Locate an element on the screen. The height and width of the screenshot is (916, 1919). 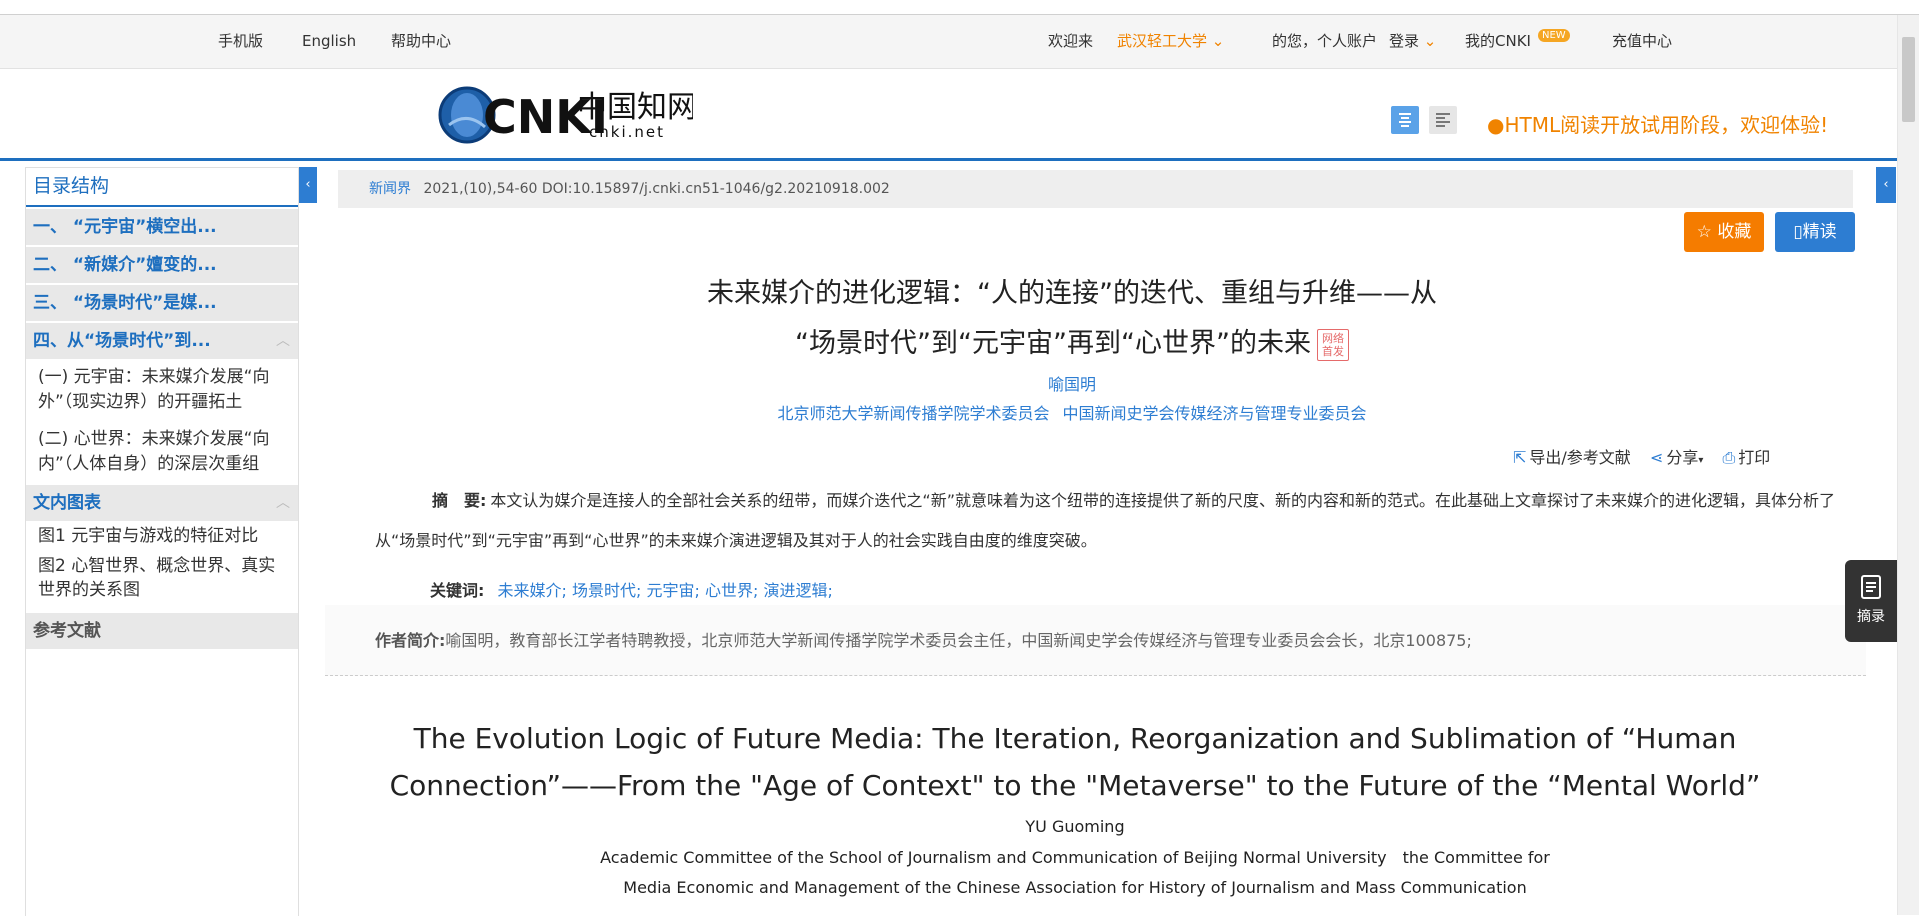
excerpt-widget: 摘录 is located at coordinates (1871, 601).